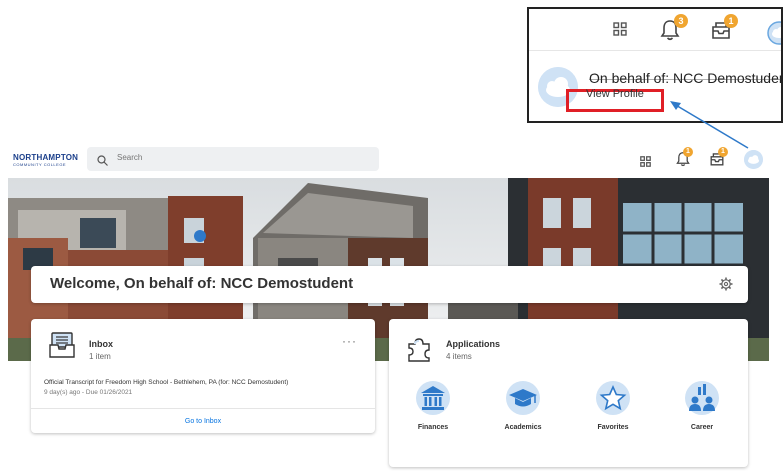 The width and height of the screenshot is (783, 471). Describe the element at coordinates (613, 398) in the screenshot. I see `star-icon` at that location.